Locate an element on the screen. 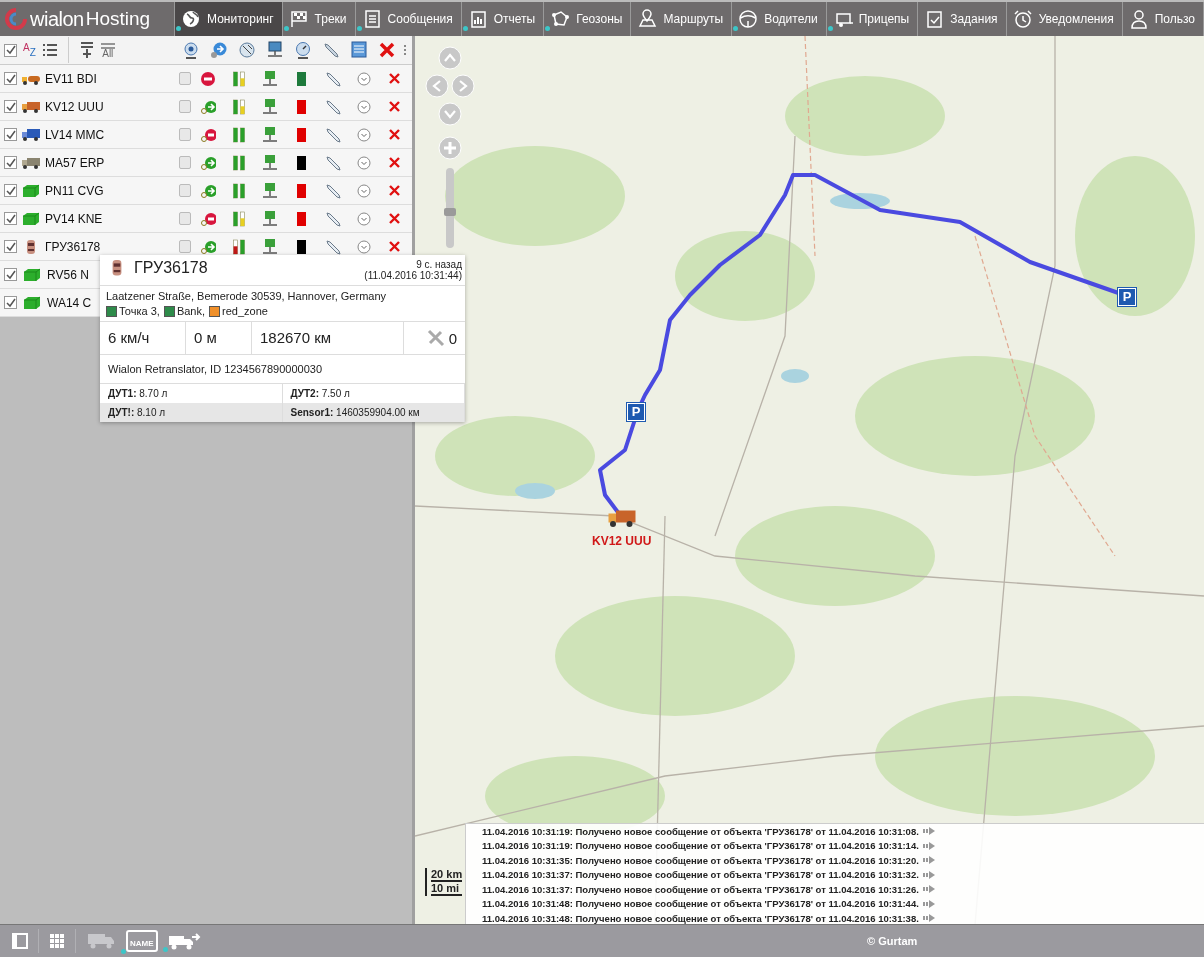  show-all-button: All is located at coordinates (107, 50).